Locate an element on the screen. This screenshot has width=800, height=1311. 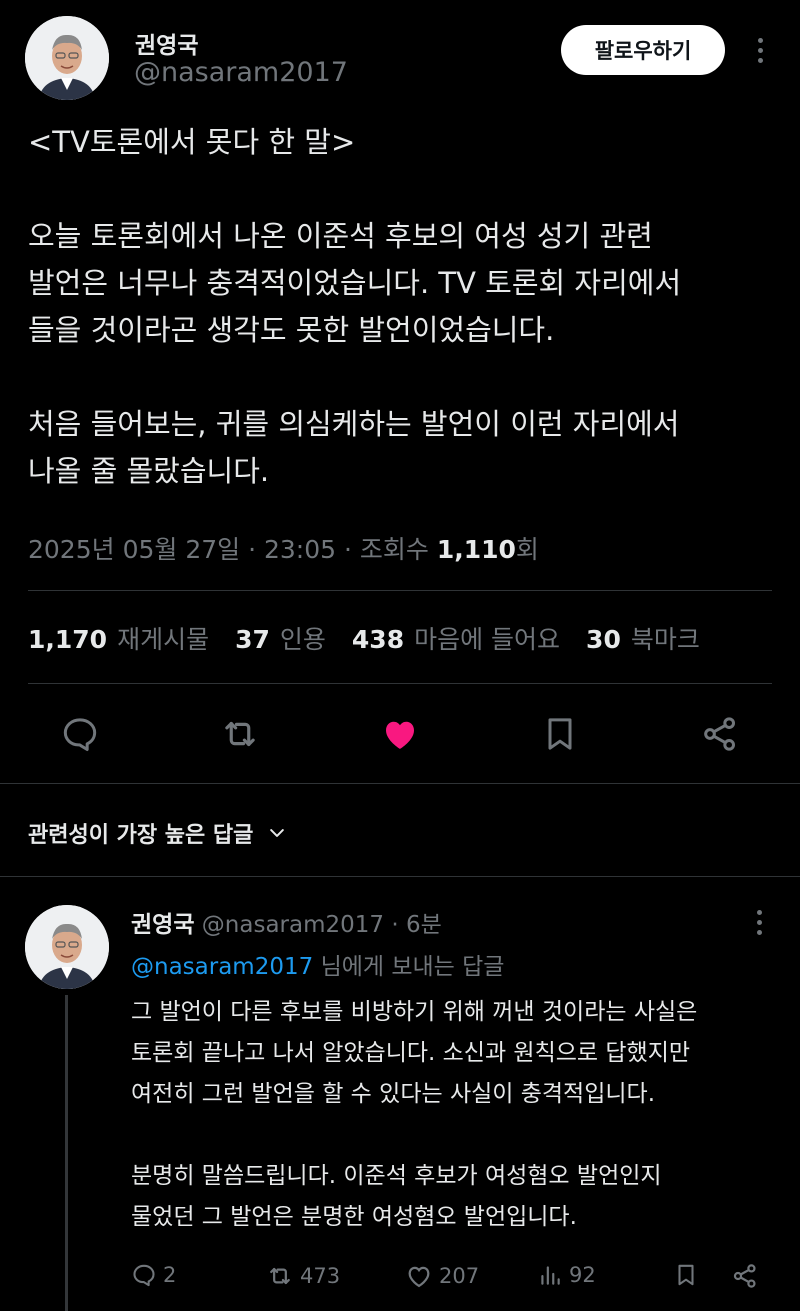
reply-reply-count: 2 is located at coordinates (170, 1275).